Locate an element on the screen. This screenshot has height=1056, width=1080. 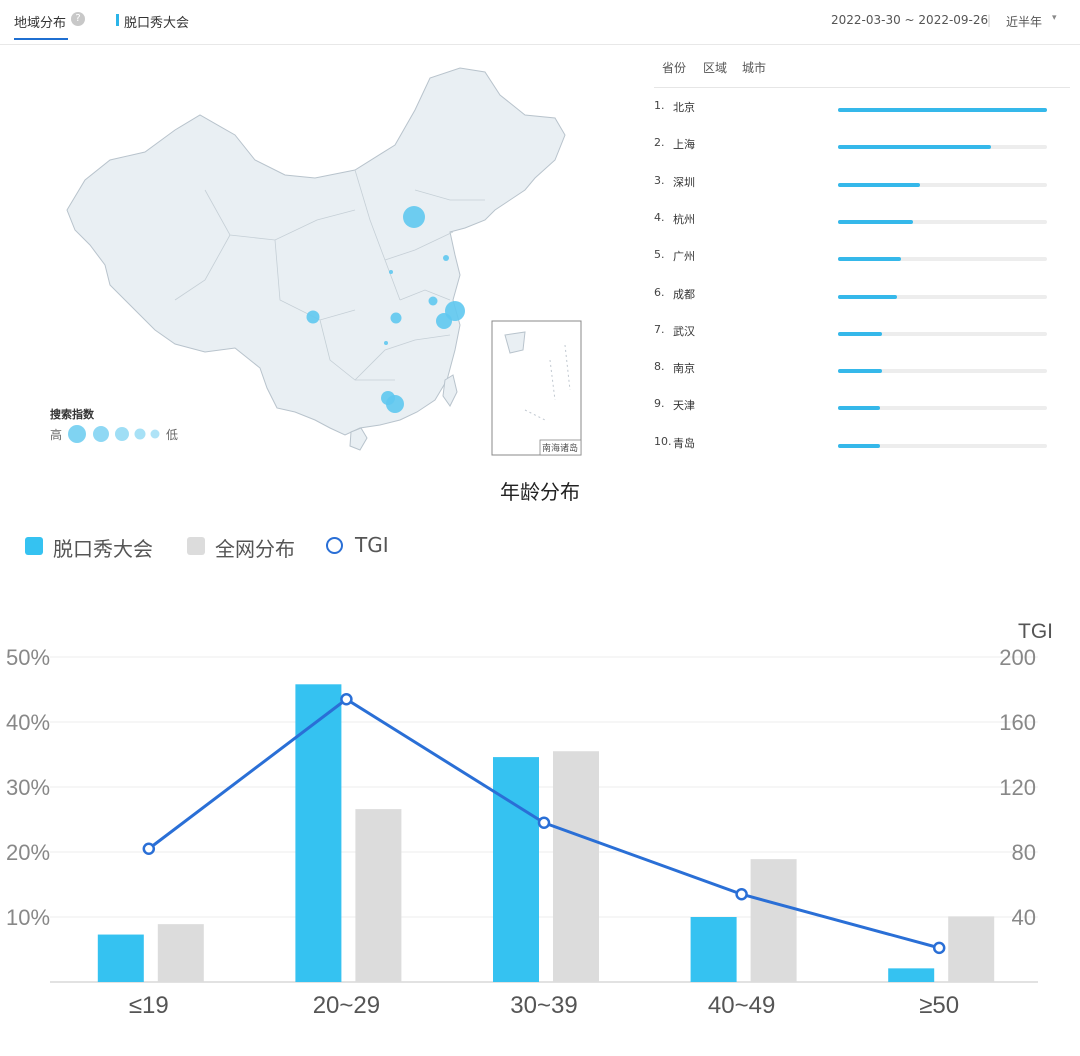
rank-number: 4. is located at coordinates (659, 217).